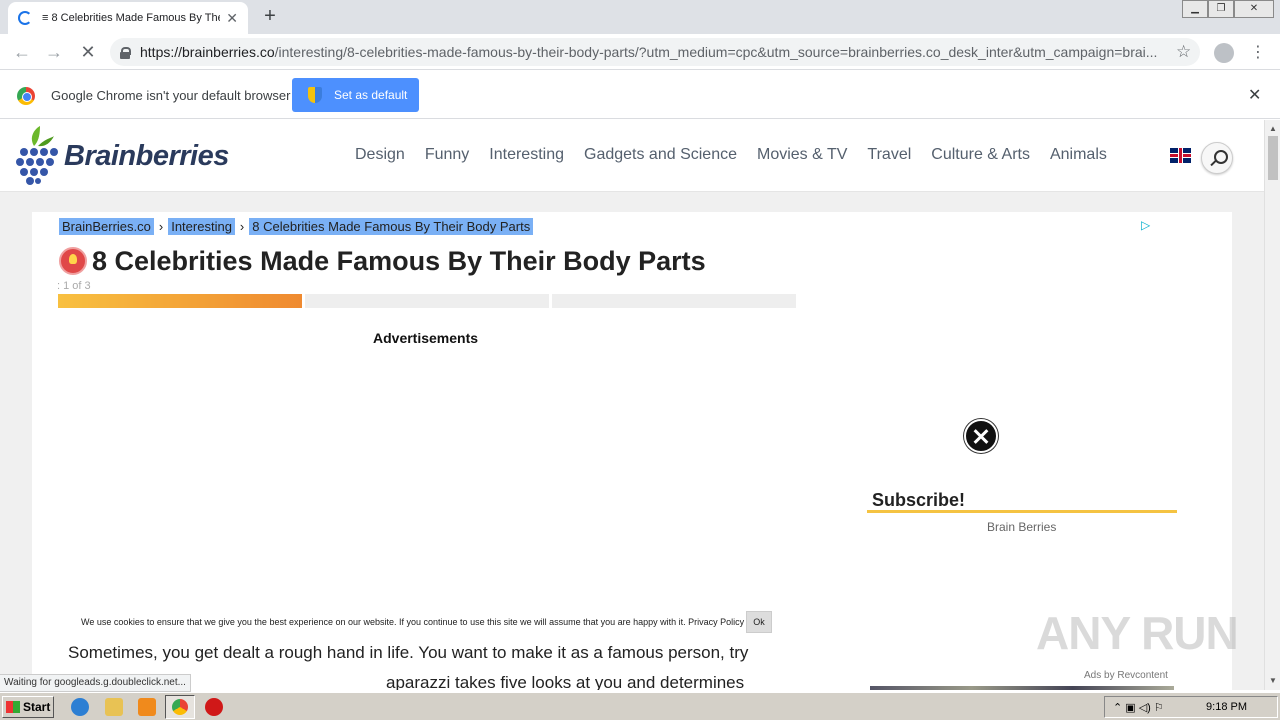  What do you see at coordinates (26, 96) in the screenshot?
I see `chrome-logo-icon` at bounding box center [26, 96].